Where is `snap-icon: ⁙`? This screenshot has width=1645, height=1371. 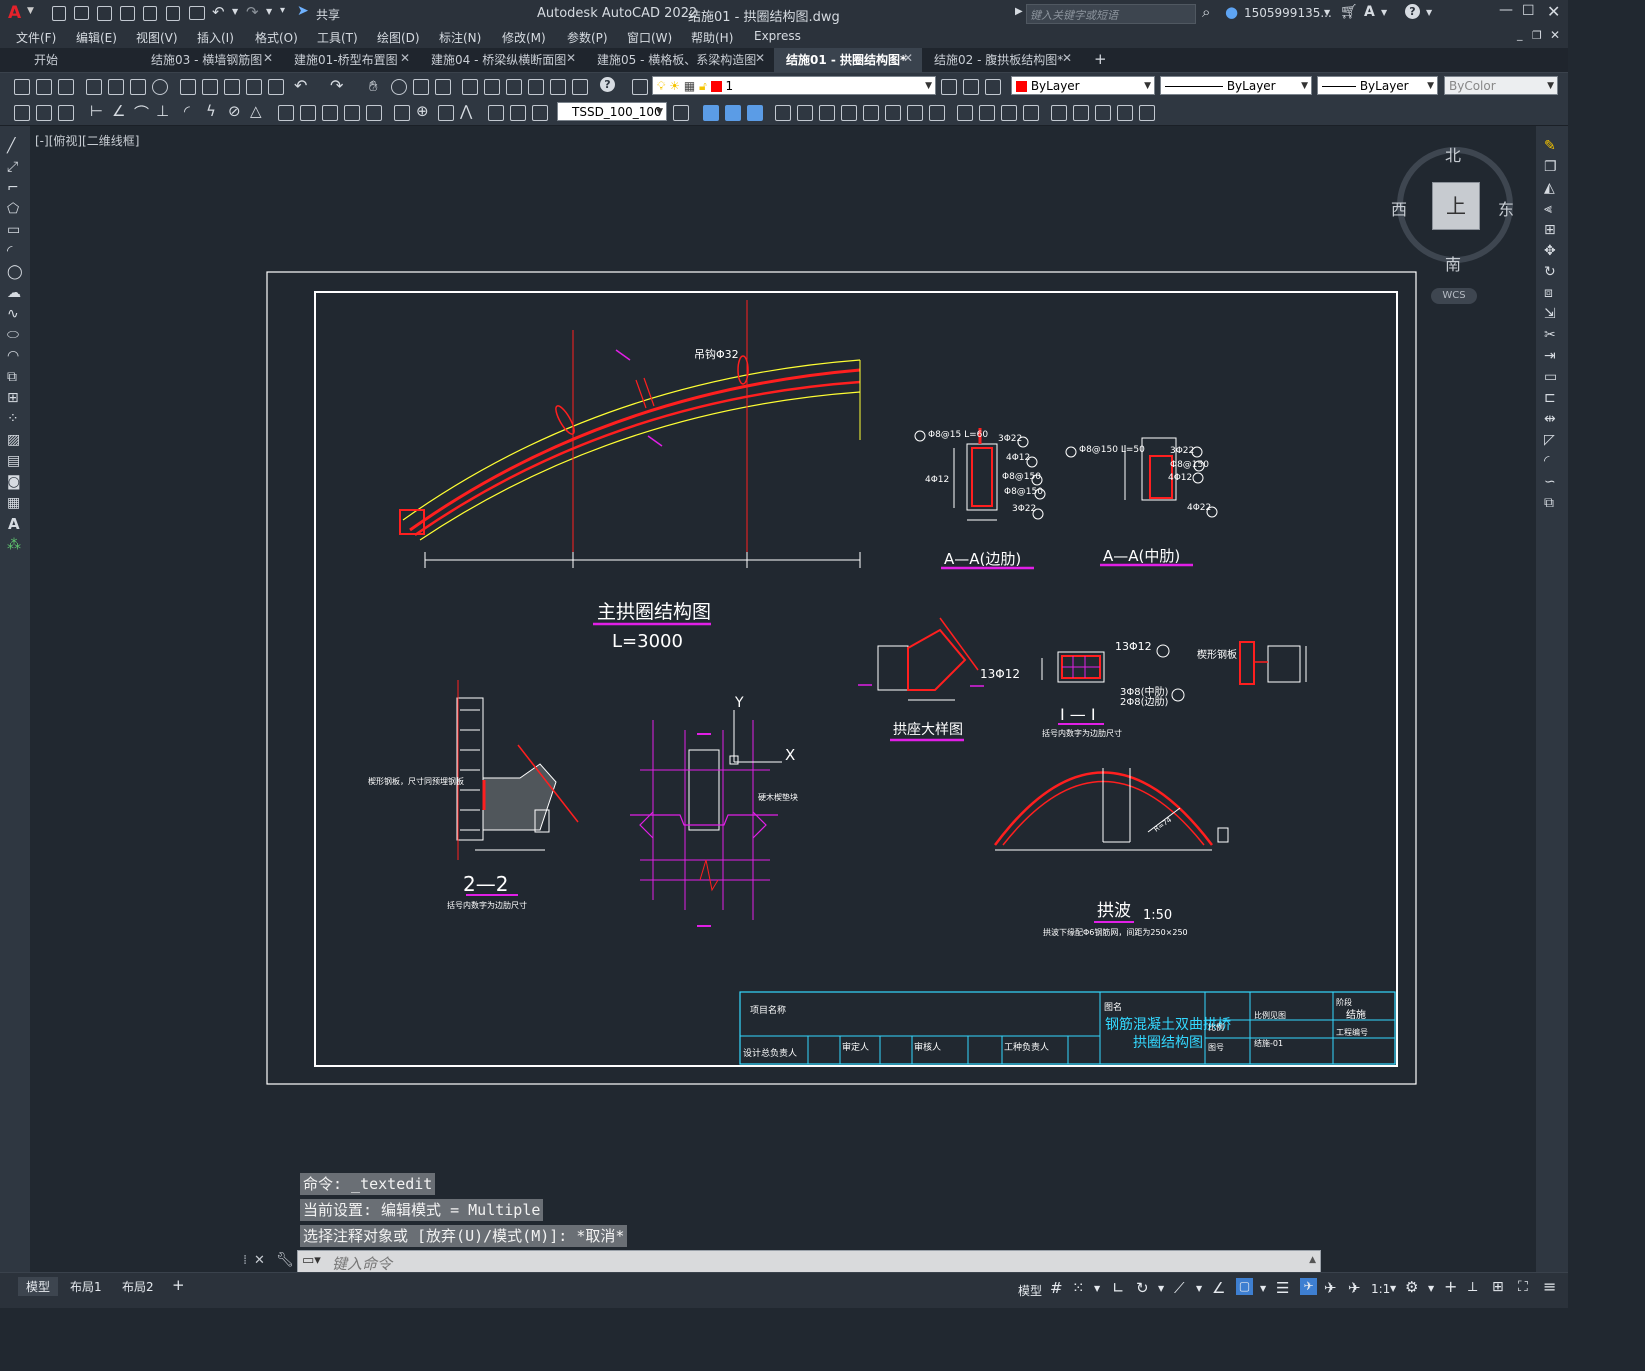 snap-icon: ⁙ is located at coordinates (1078, 1288).